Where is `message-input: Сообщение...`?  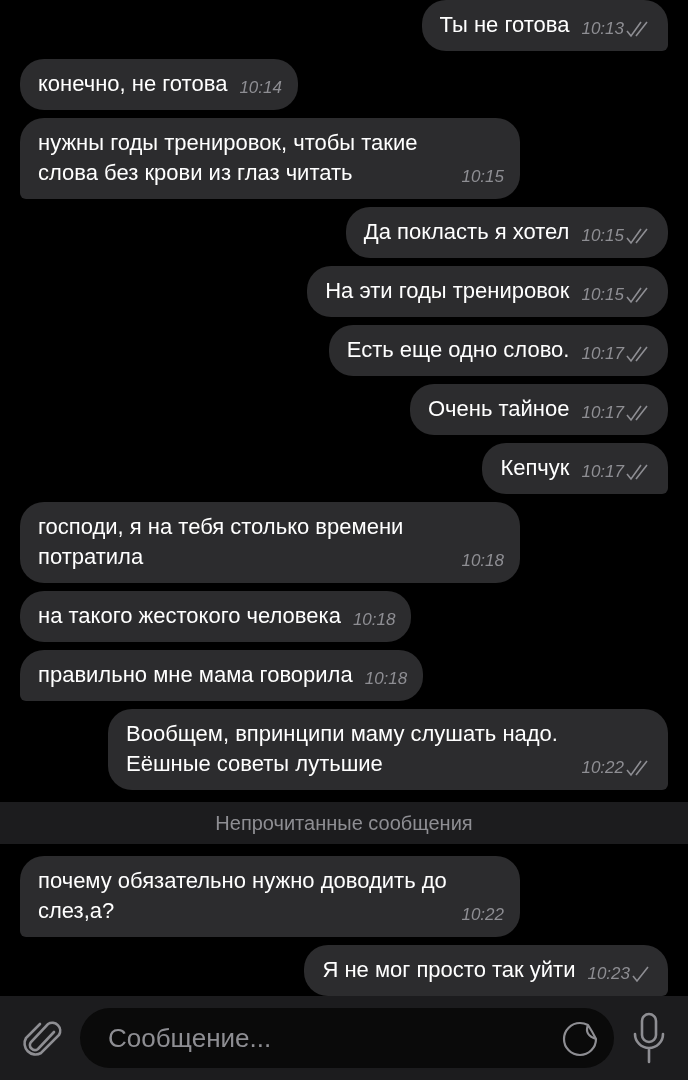
message-input: Сообщение... is located at coordinates (347, 1038).